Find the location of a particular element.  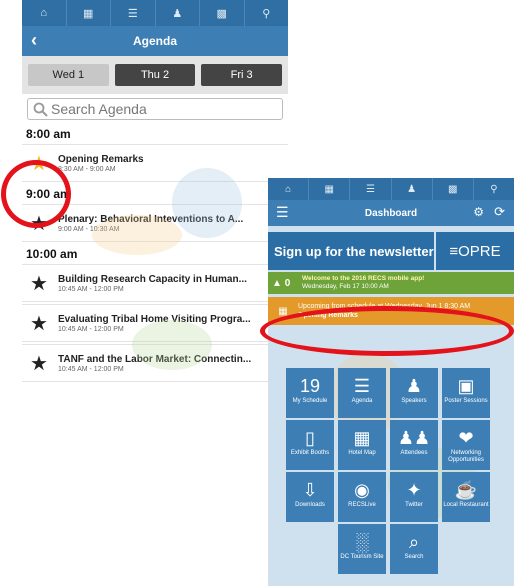

tile-poster-sessions: ▣ Poster Sessions is located at coordinates (466, 393).